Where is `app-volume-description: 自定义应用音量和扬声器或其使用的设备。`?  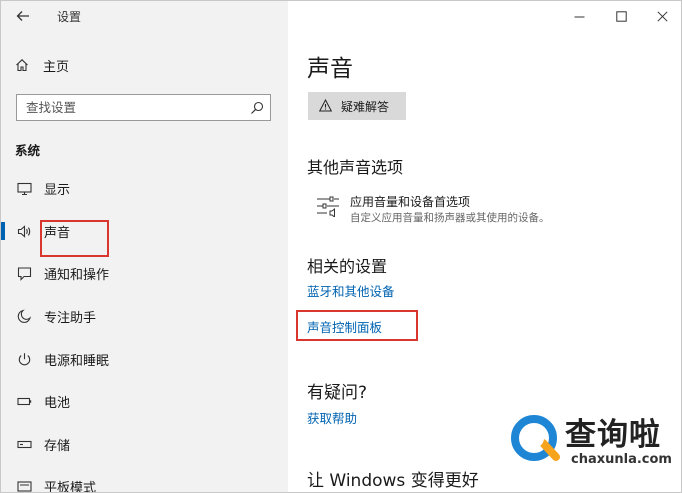 app-volume-description: 自定义应用音量和扬声器或其使用的设备。 is located at coordinates (450, 218).